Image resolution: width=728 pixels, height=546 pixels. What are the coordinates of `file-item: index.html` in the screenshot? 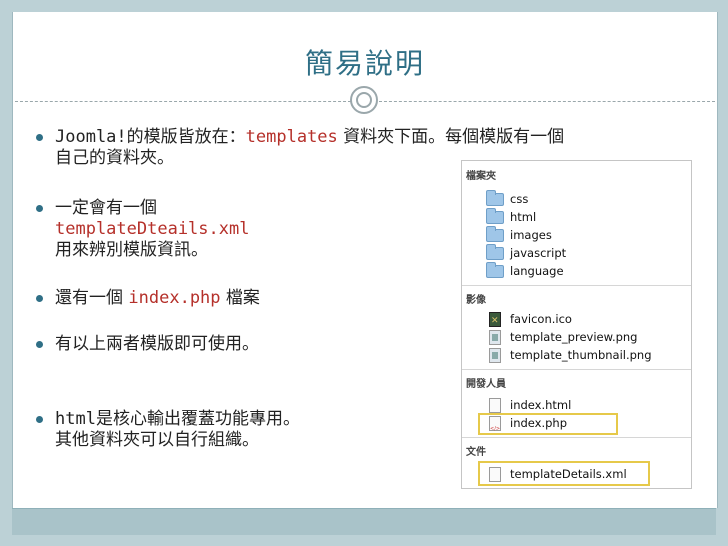 It's located at (528, 405).